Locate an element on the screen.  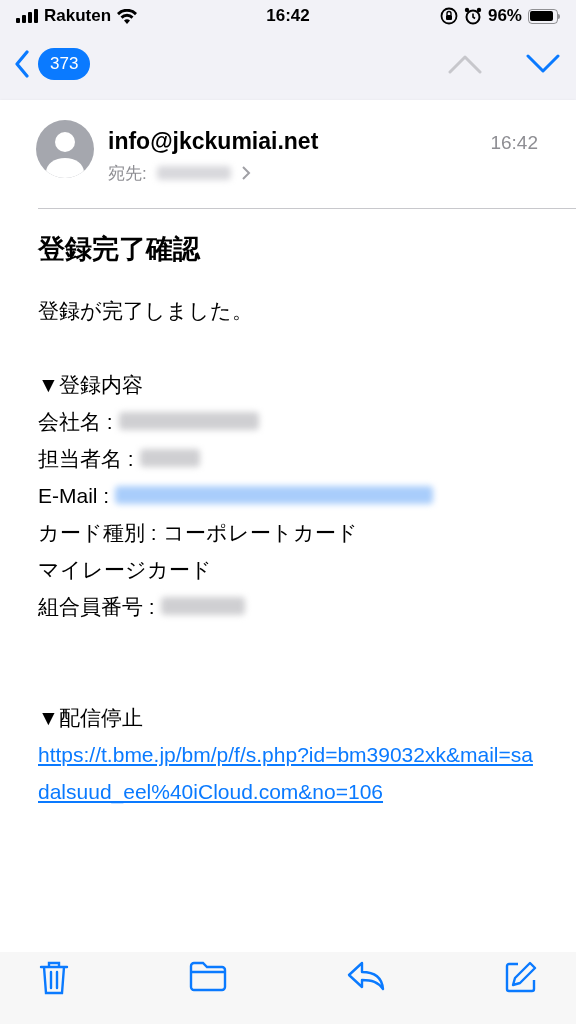
status-time: 16:42 is located at coordinates (288, 16).